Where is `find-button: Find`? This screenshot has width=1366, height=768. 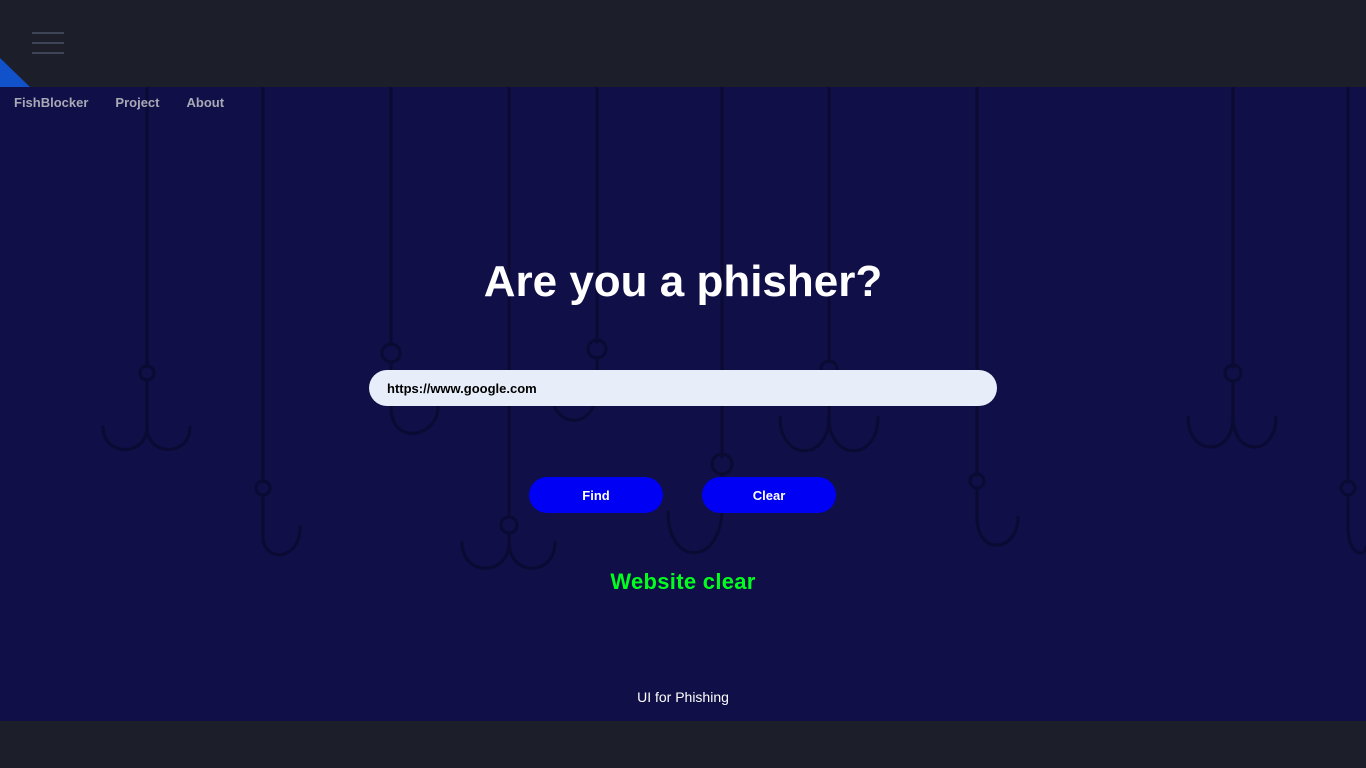 find-button: Find is located at coordinates (596, 495).